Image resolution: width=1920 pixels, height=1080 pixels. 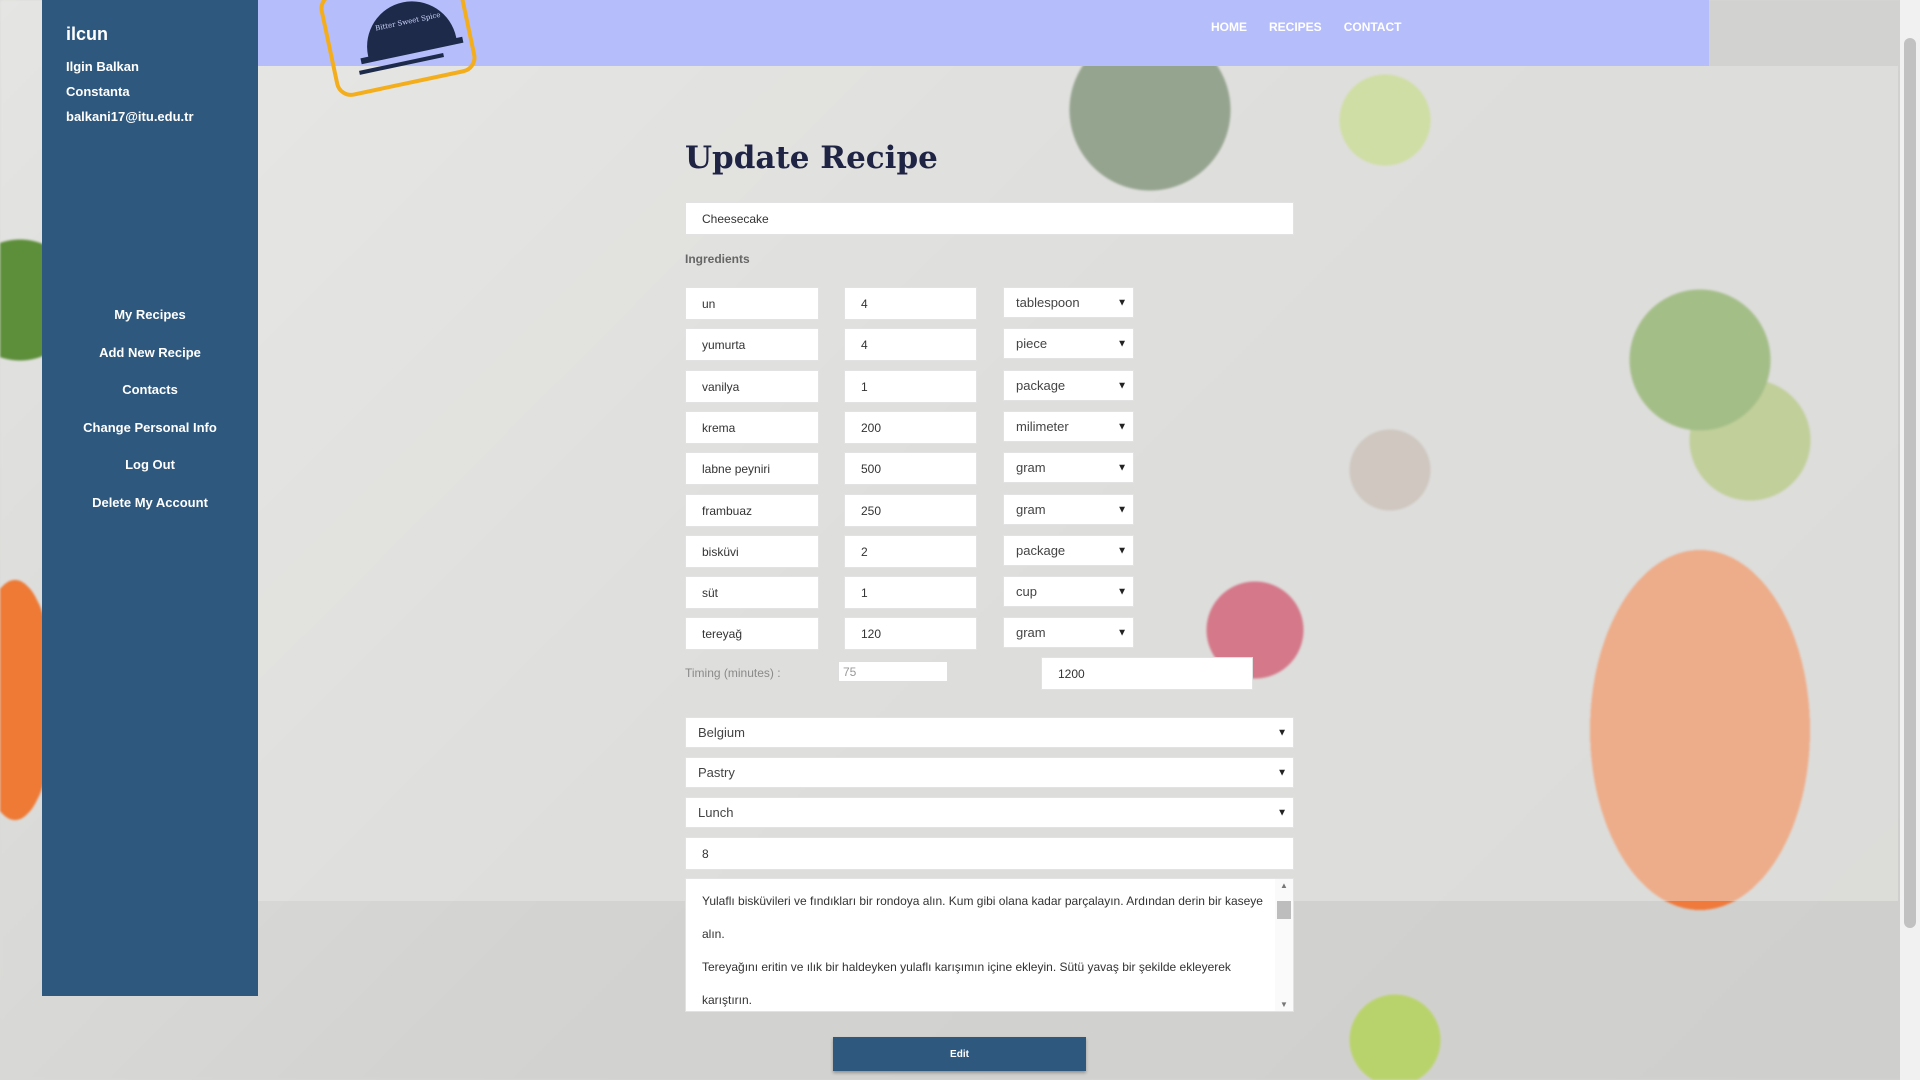 I want to click on ingredient-unit-value: tablespoon, so click(x=1048, y=302).